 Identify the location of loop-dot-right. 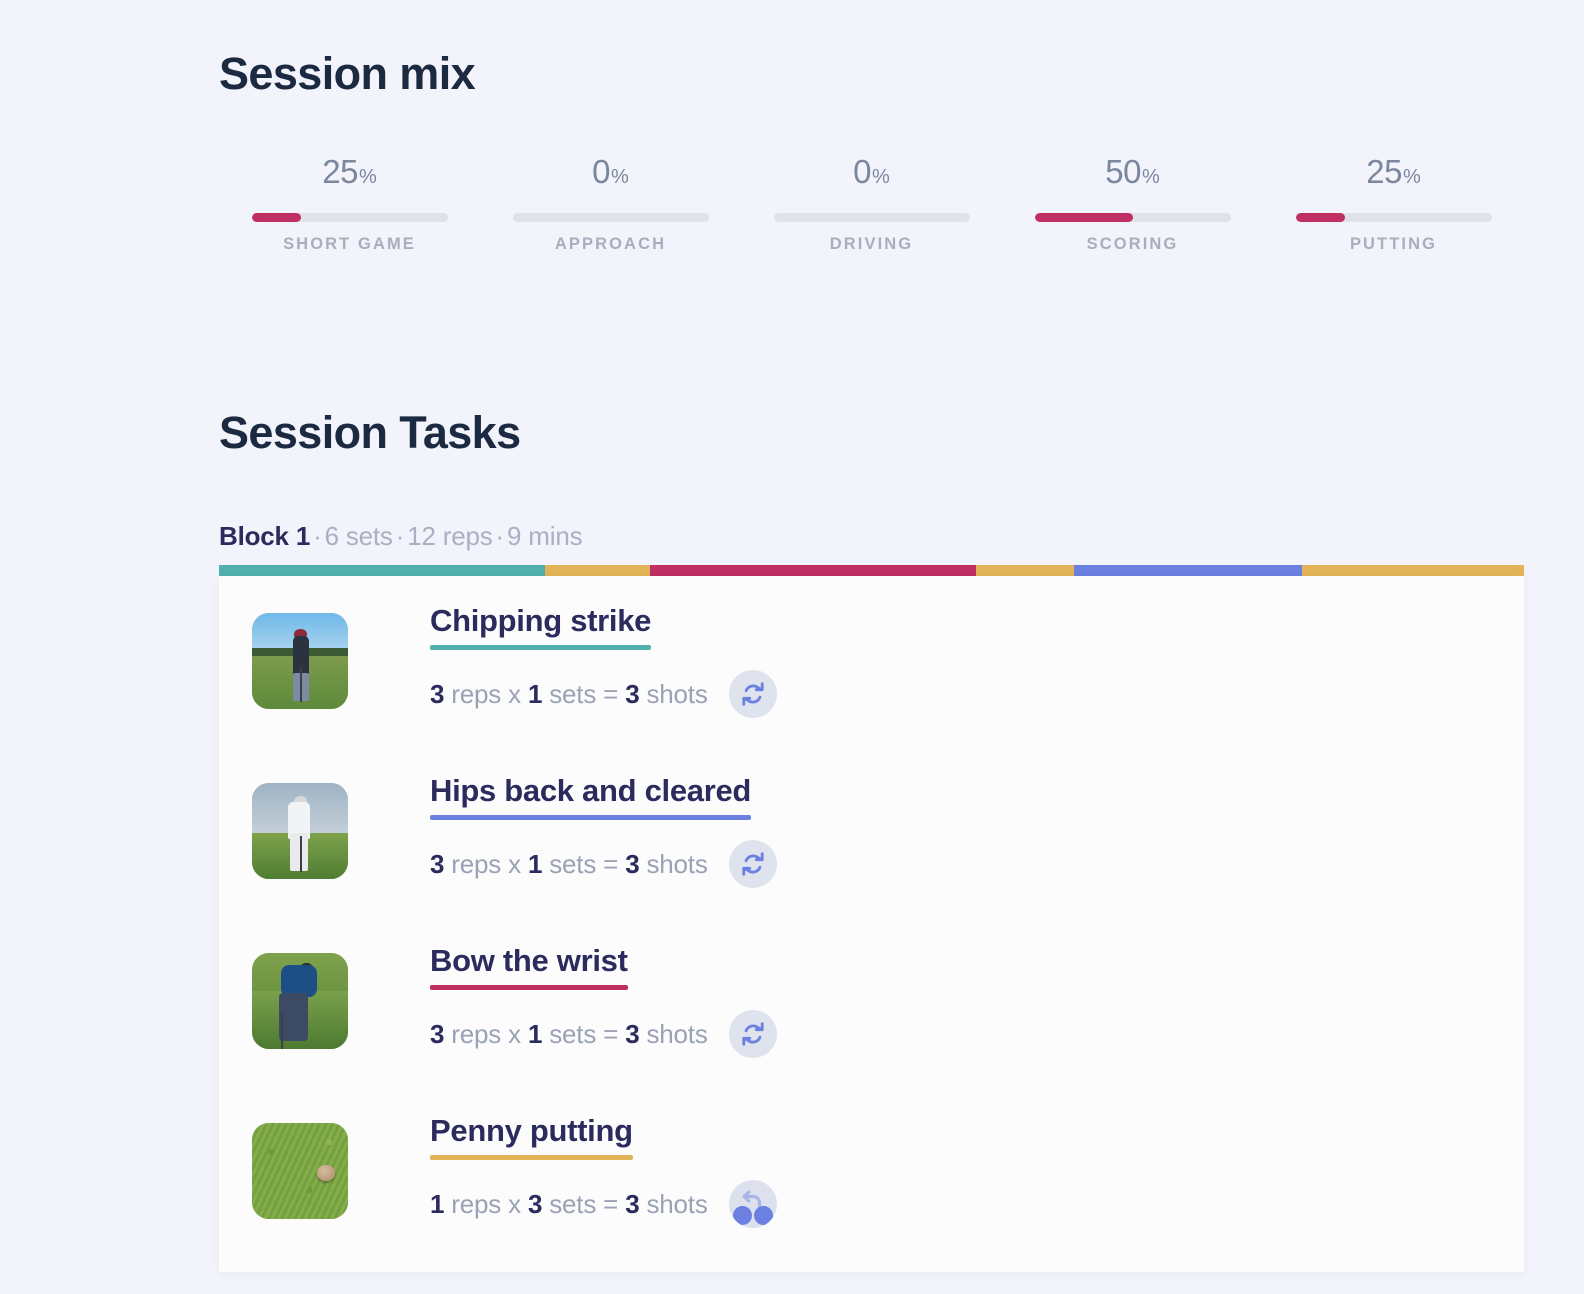
(763, 1216).